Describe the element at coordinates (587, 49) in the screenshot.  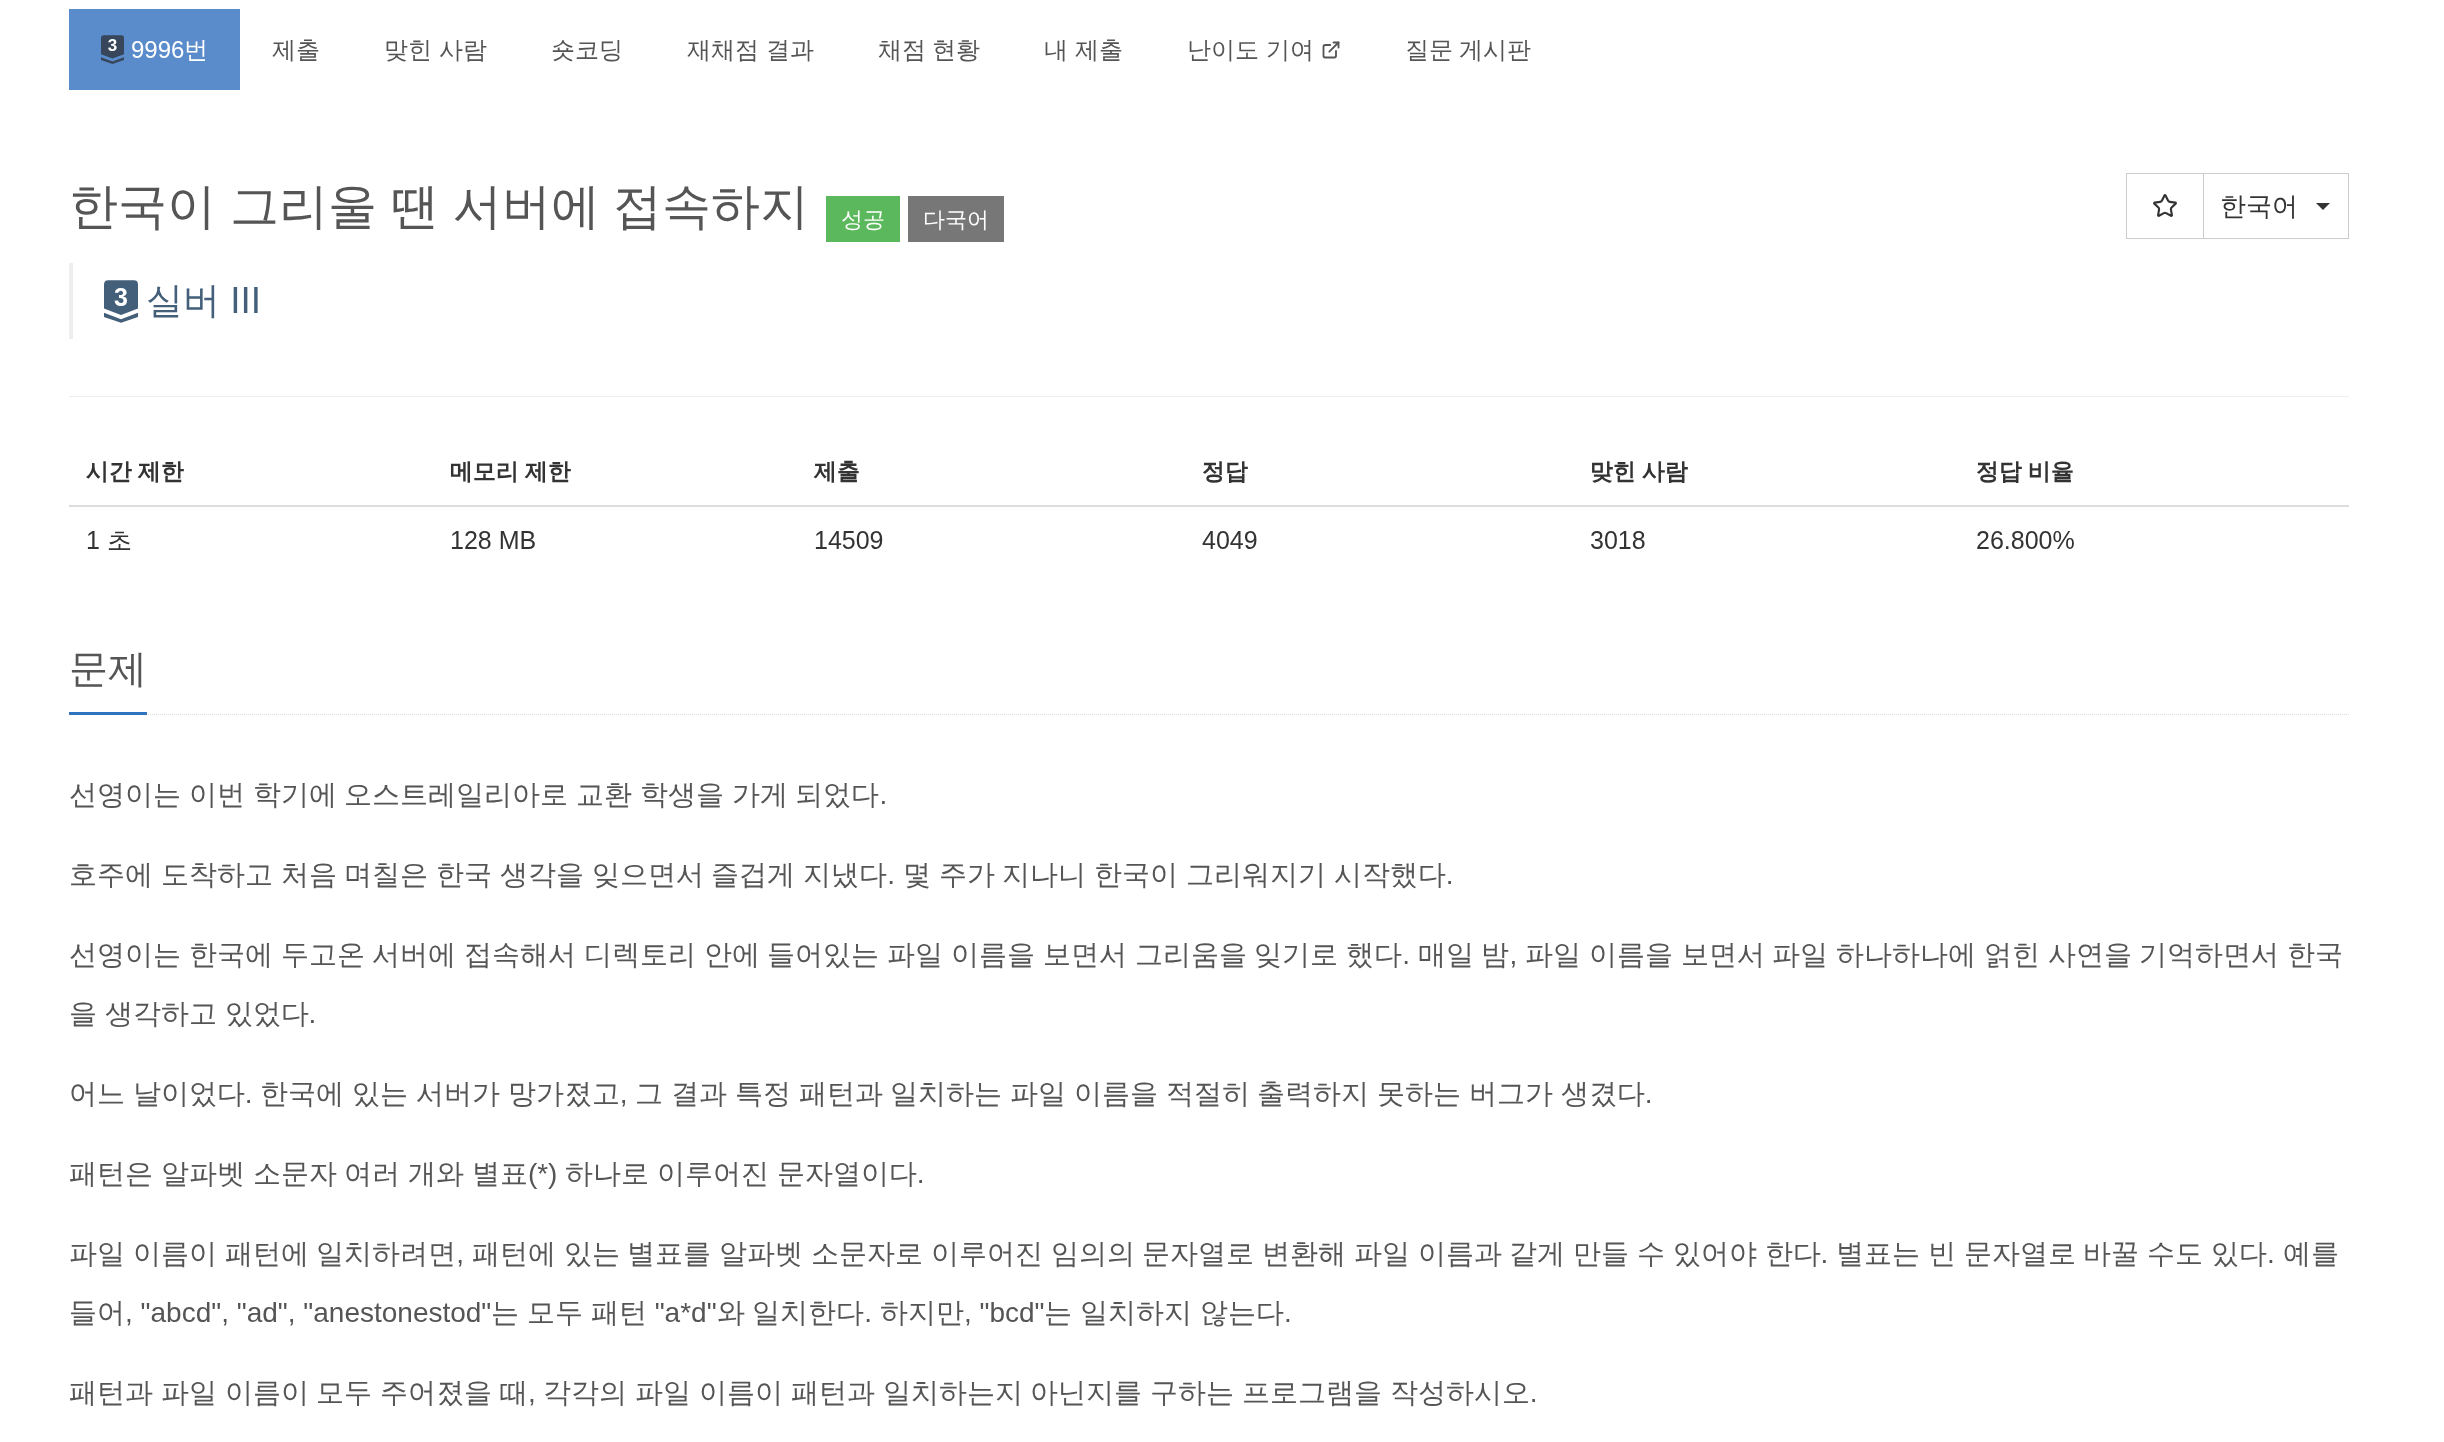
I see `nav-tab: 숏코딩` at that location.